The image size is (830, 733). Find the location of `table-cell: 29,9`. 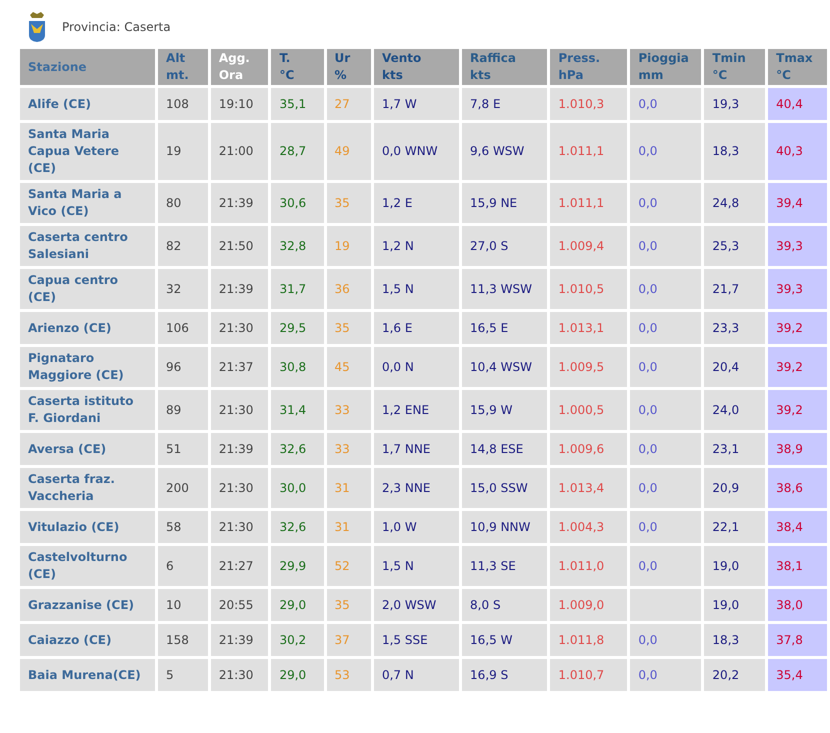

table-cell: 29,9 is located at coordinates (297, 566).